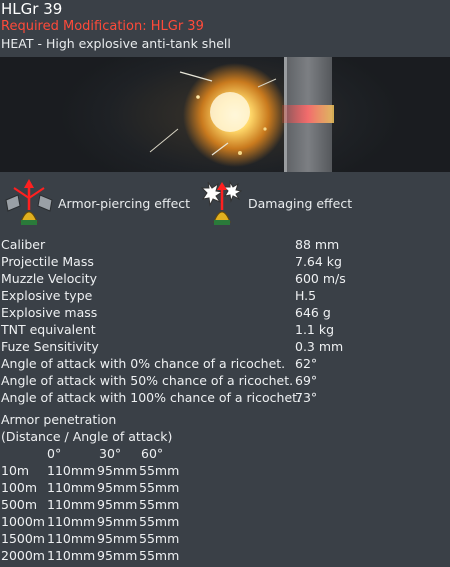 This screenshot has height=567, width=450. I want to click on stat-label: Fuze Sensitivity, so click(50, 346).